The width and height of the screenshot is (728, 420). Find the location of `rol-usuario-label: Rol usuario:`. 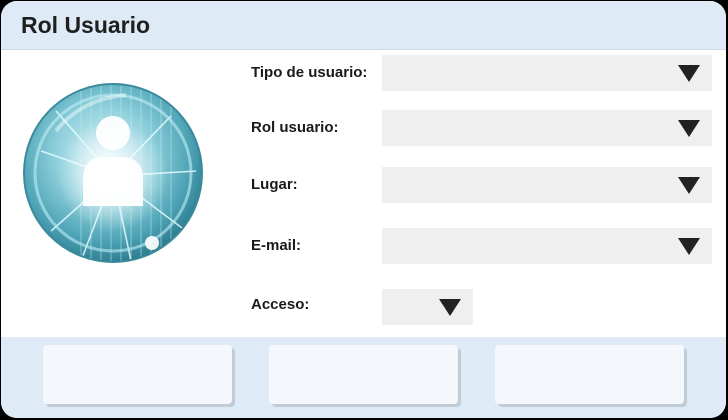

rol-usuario-label: Rol usuario: is located at coordinates (295, 127).